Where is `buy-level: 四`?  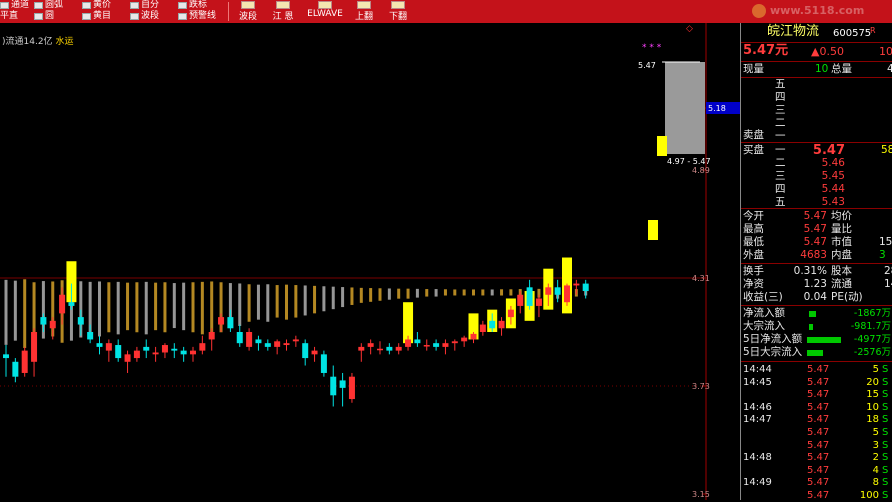
buy-level: 四 is located at coordinates (780, 189).